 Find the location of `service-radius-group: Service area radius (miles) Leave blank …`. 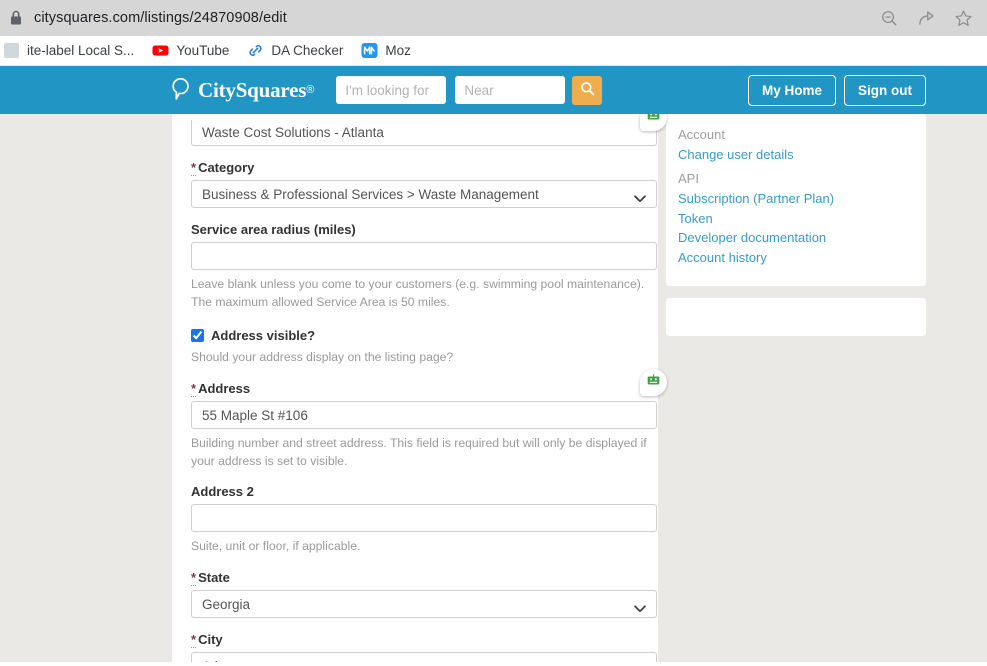

service-radius-group: Service area radius (miles) Leave blank … is located at coordinates (419, 266).